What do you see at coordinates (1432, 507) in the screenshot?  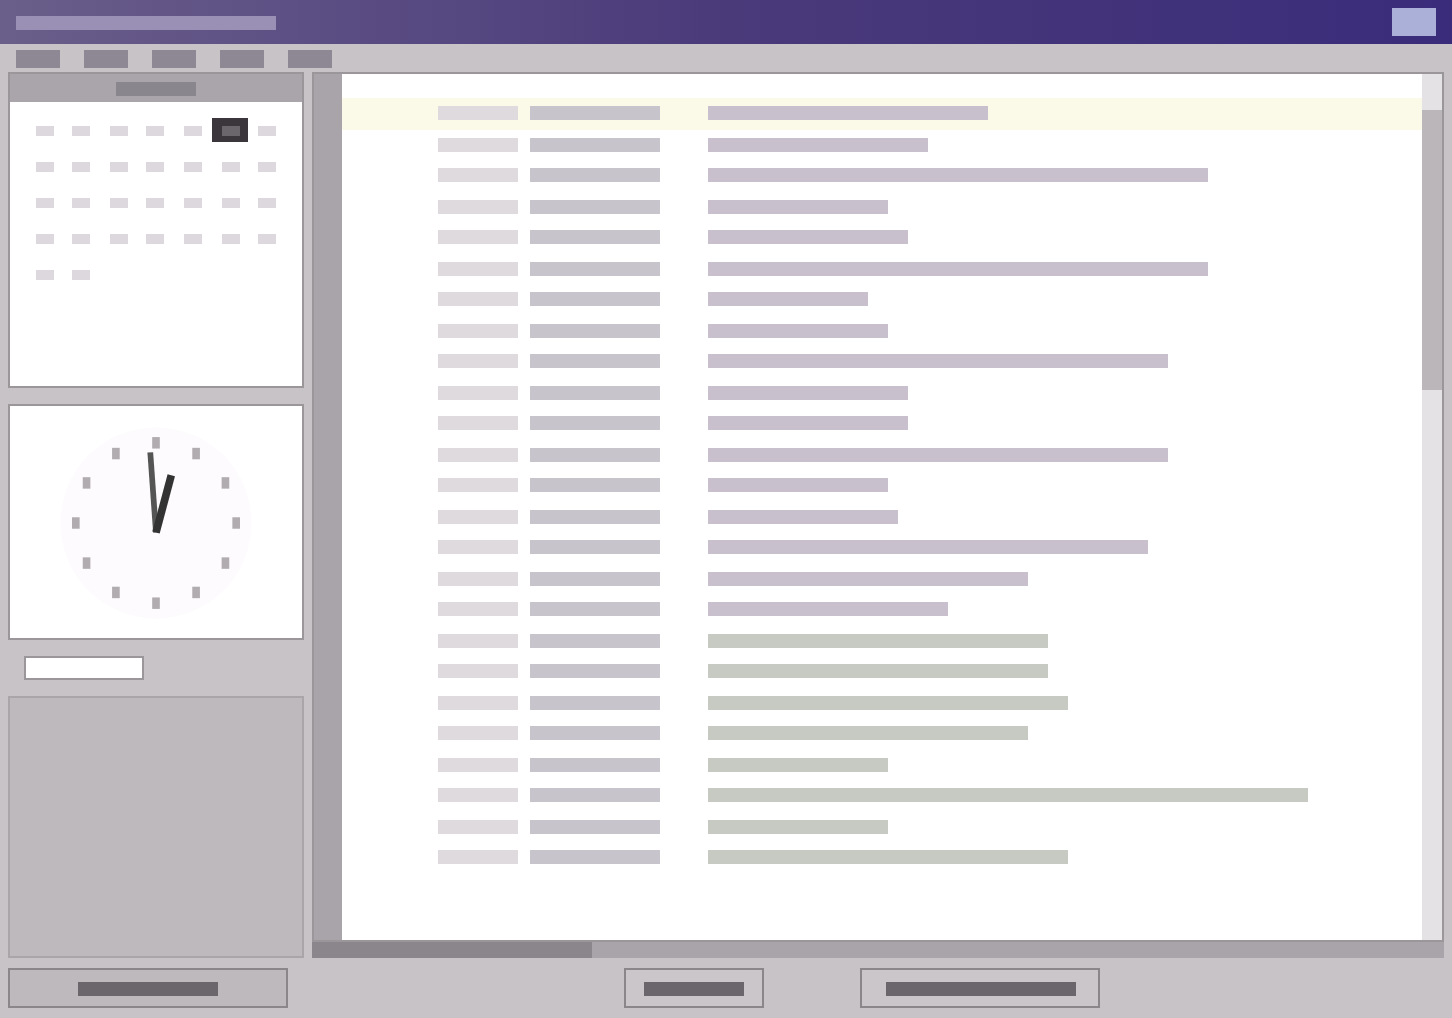 I see `scrollbar` at bounding box center [1432, 507].